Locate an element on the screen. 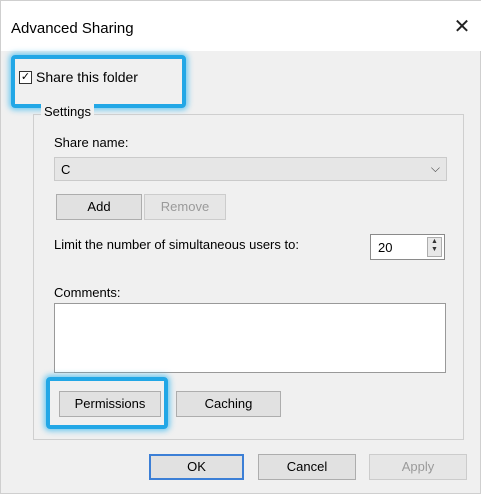 The height and width of the screenshot is (494, 481). share-folder-label: Share this folder is located at coordinates (87, 77).